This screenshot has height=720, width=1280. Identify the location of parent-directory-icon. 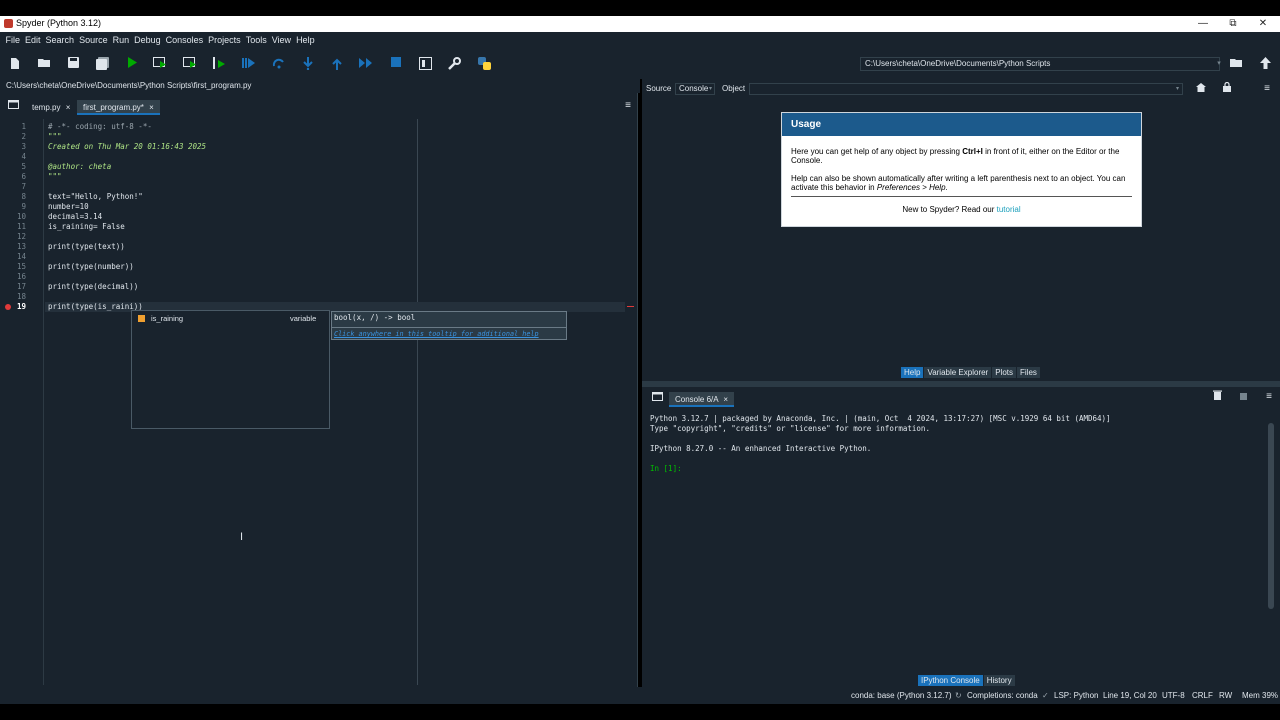
(1265, 64).